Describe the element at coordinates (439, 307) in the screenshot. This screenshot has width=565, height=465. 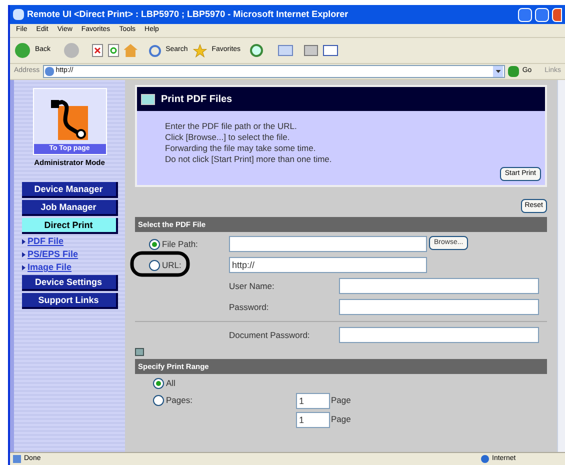
I see `password-field` at that location.